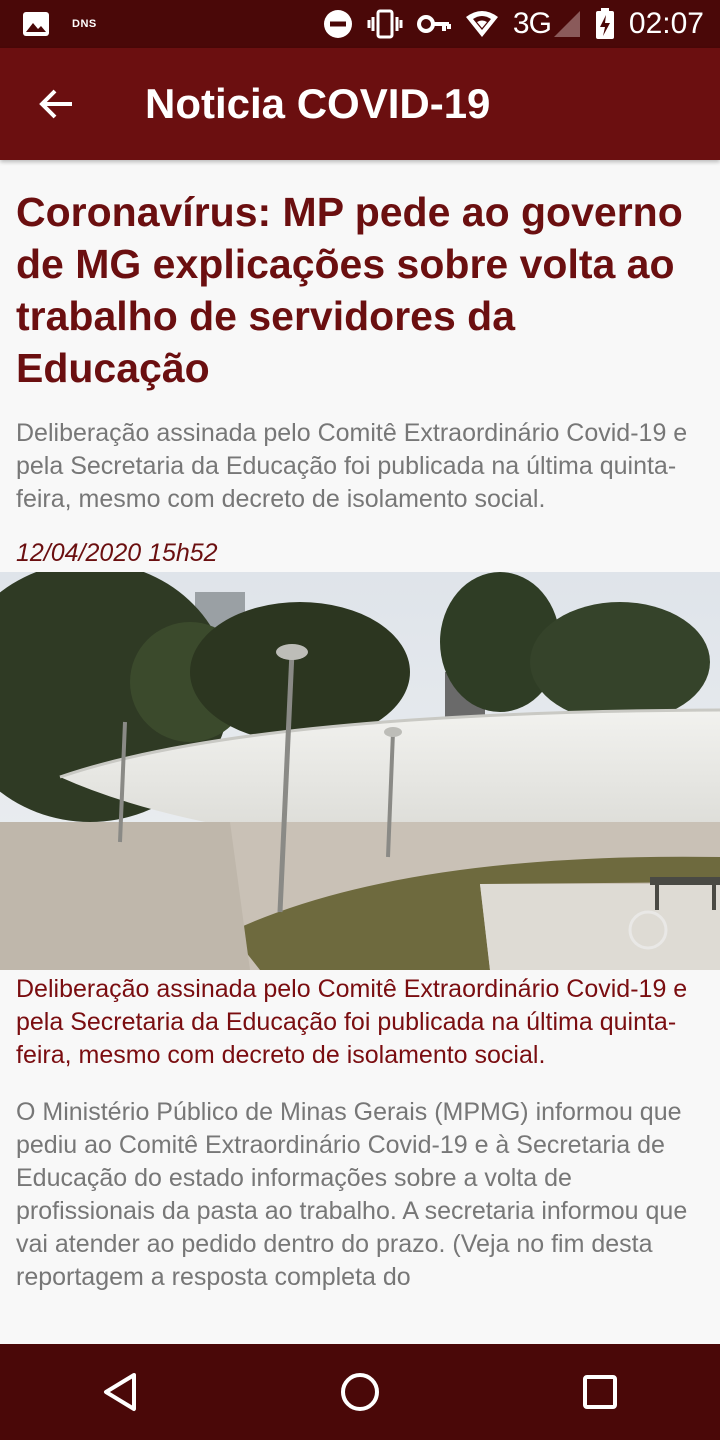 This screenshot has width=720, height=1440. Describe the element at coordinates (318, 103) in the screenshot. I see `page-title: Noticia COVID-19` at that location.